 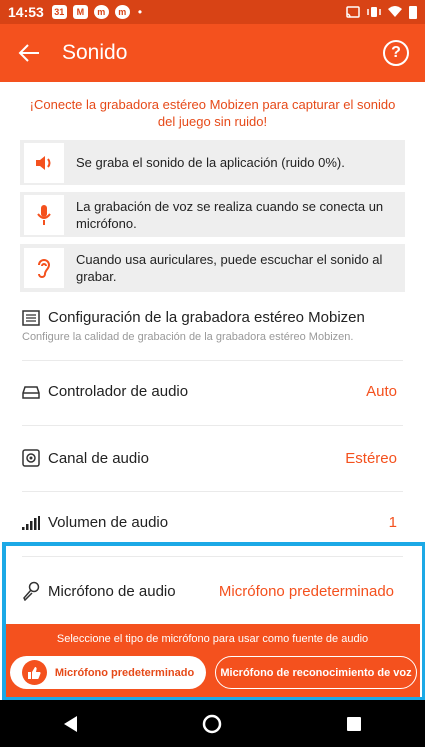 I want to click on audio-channel-label: Canal de audio, so click(x=98, y=458).